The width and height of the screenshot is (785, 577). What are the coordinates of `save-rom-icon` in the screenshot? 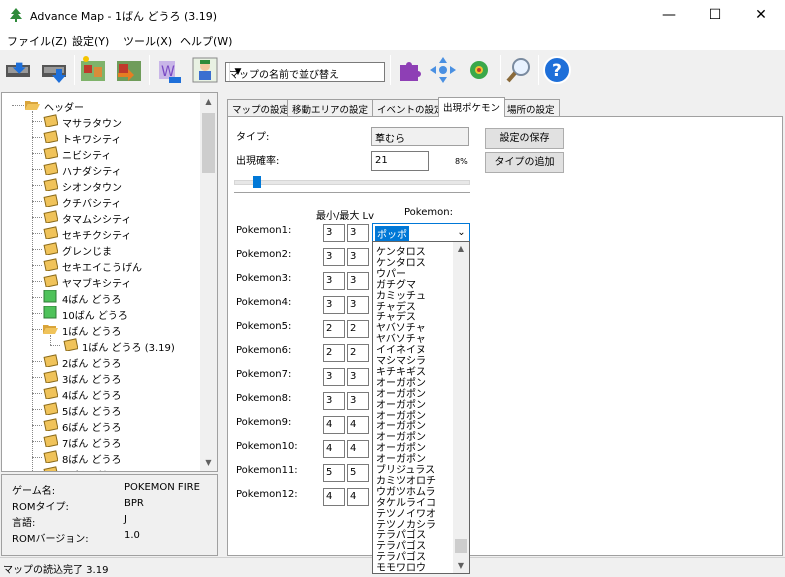 It's located at (55, 70).